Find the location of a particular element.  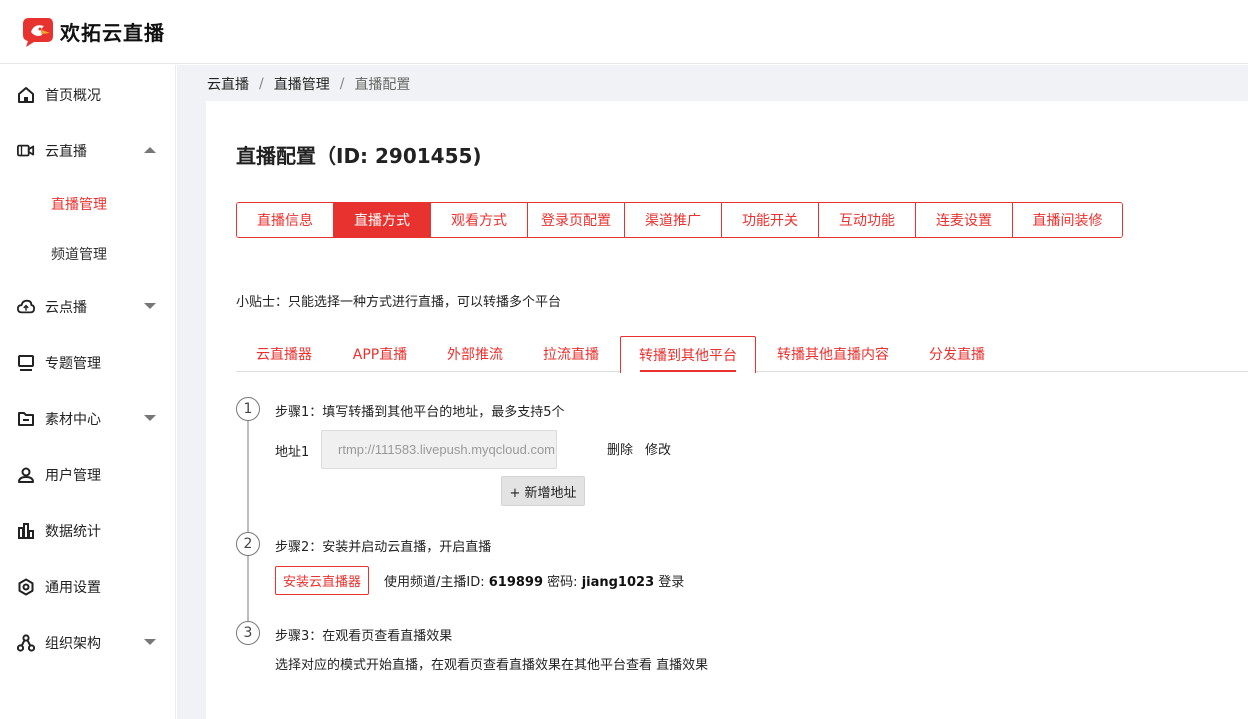

password-value: jiang1023 is located at coordinates (618, 582).